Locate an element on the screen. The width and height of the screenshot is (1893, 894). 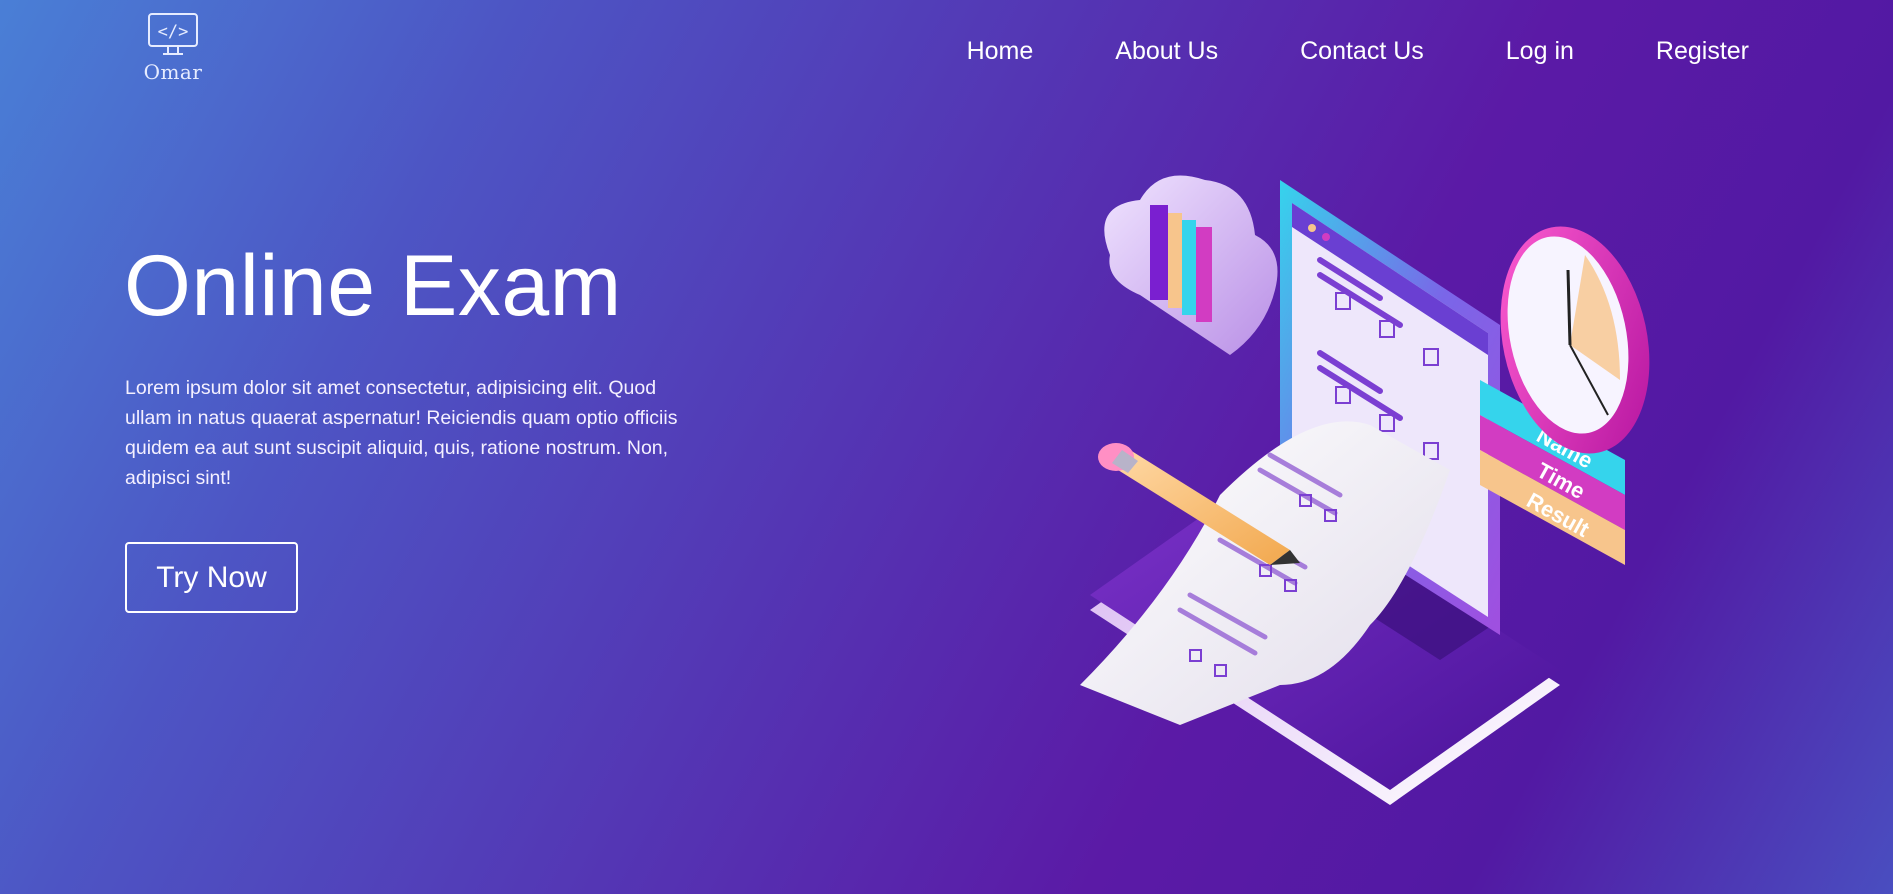
code-monitor-icon: </> is located at coordinates (173, 34).